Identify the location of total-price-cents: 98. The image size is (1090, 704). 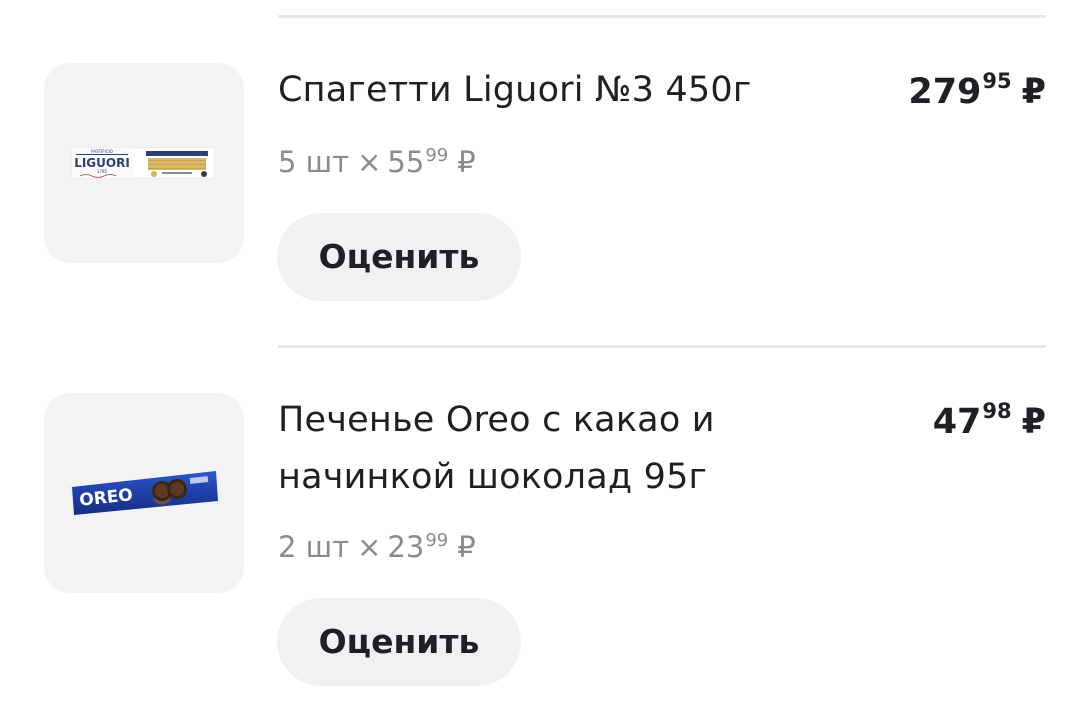
(997, 411).